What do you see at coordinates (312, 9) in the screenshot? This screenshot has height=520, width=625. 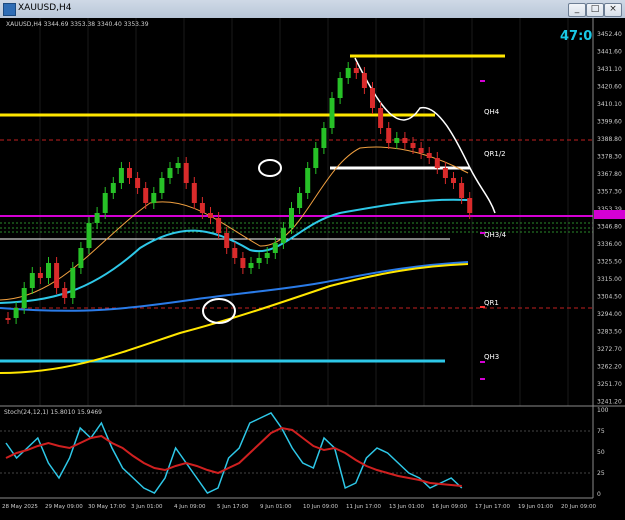 I see `window-titlebar: XAUUSD,H4 _ □ ×` at bounding box center [312, 9].